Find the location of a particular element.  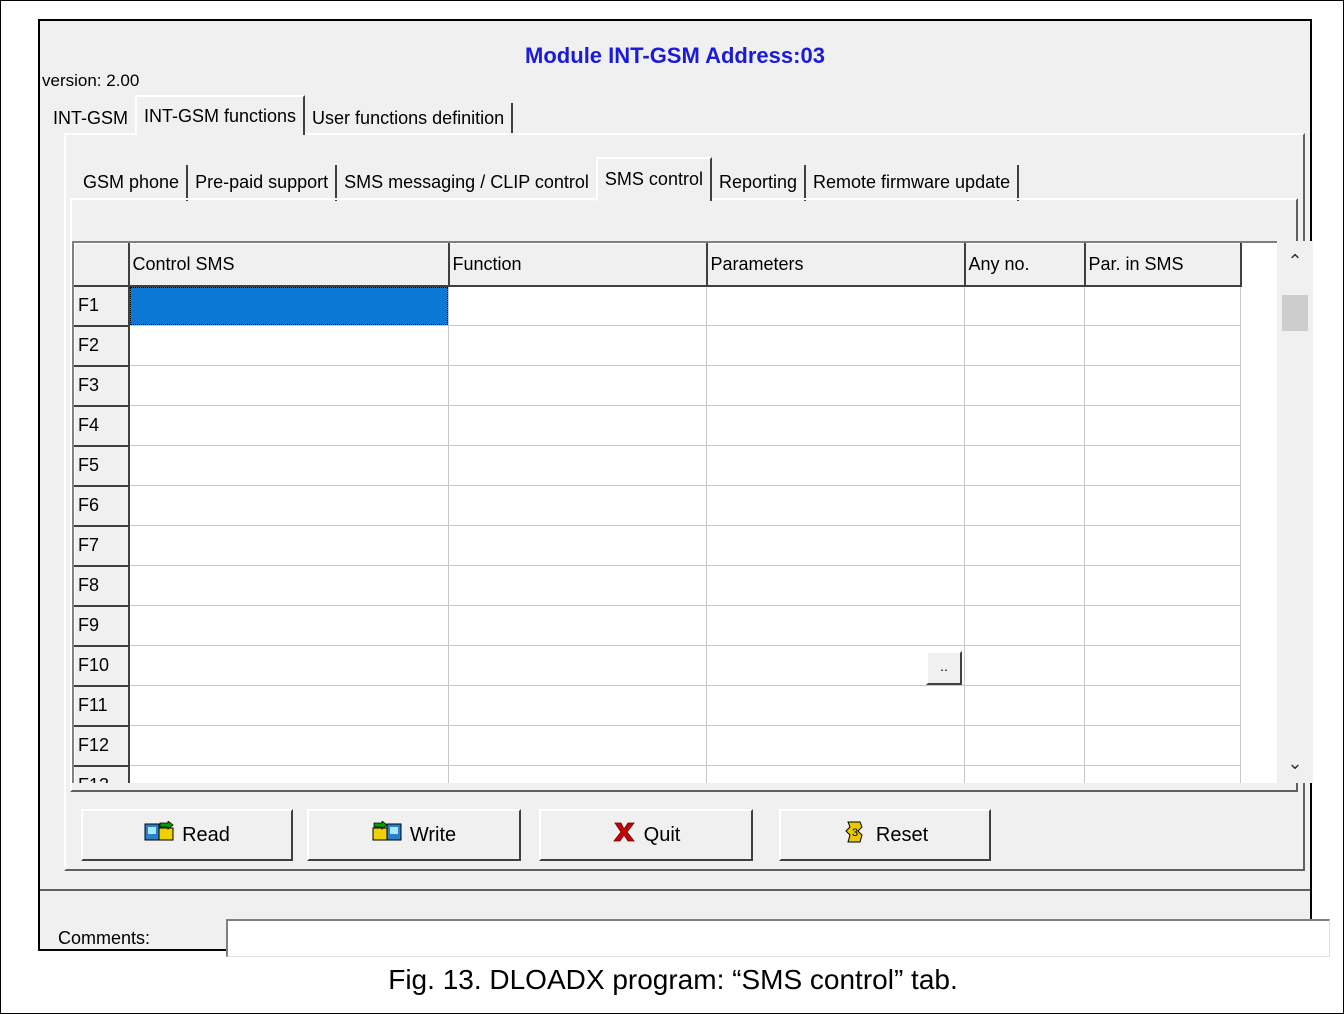

tab-gsm-phone: GSM phone is located at coordinates (132, 183).